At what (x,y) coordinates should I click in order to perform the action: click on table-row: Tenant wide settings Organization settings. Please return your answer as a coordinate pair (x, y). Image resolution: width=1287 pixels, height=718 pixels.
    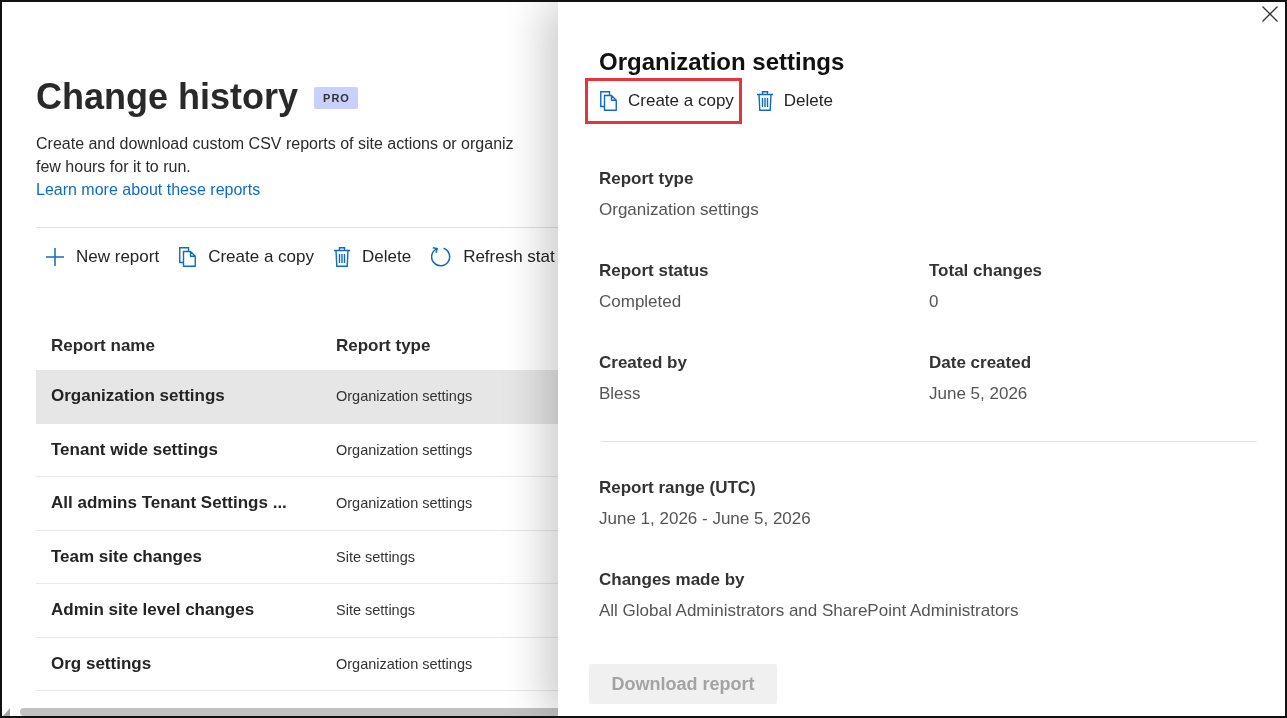
    Looking at the image, I should click on (297, 450).